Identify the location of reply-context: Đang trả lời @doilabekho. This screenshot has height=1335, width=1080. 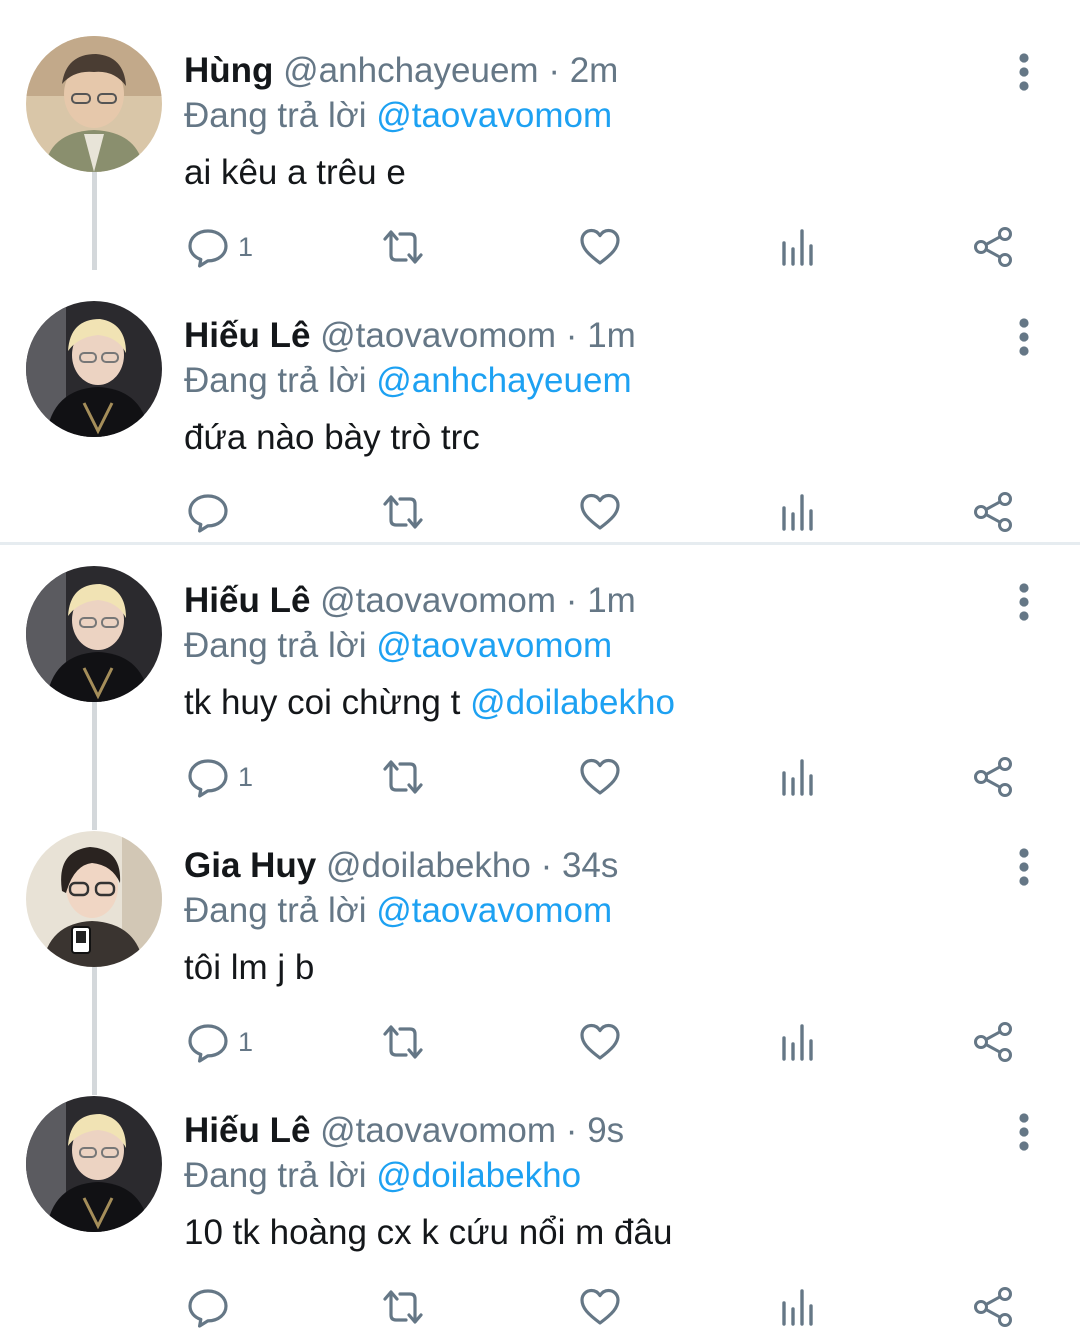
(382, 1176).